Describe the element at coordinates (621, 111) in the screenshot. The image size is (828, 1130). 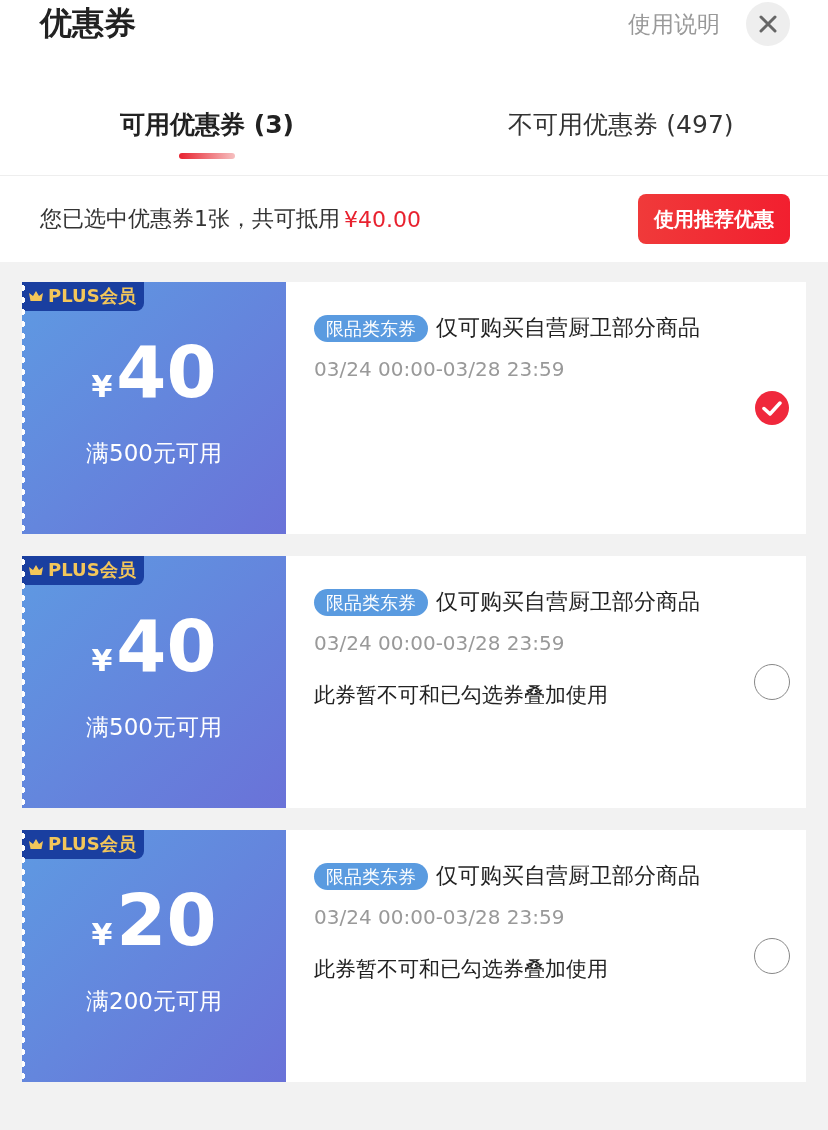
I see `coupon-tab: 不可用优惠券 (497)` at that location.